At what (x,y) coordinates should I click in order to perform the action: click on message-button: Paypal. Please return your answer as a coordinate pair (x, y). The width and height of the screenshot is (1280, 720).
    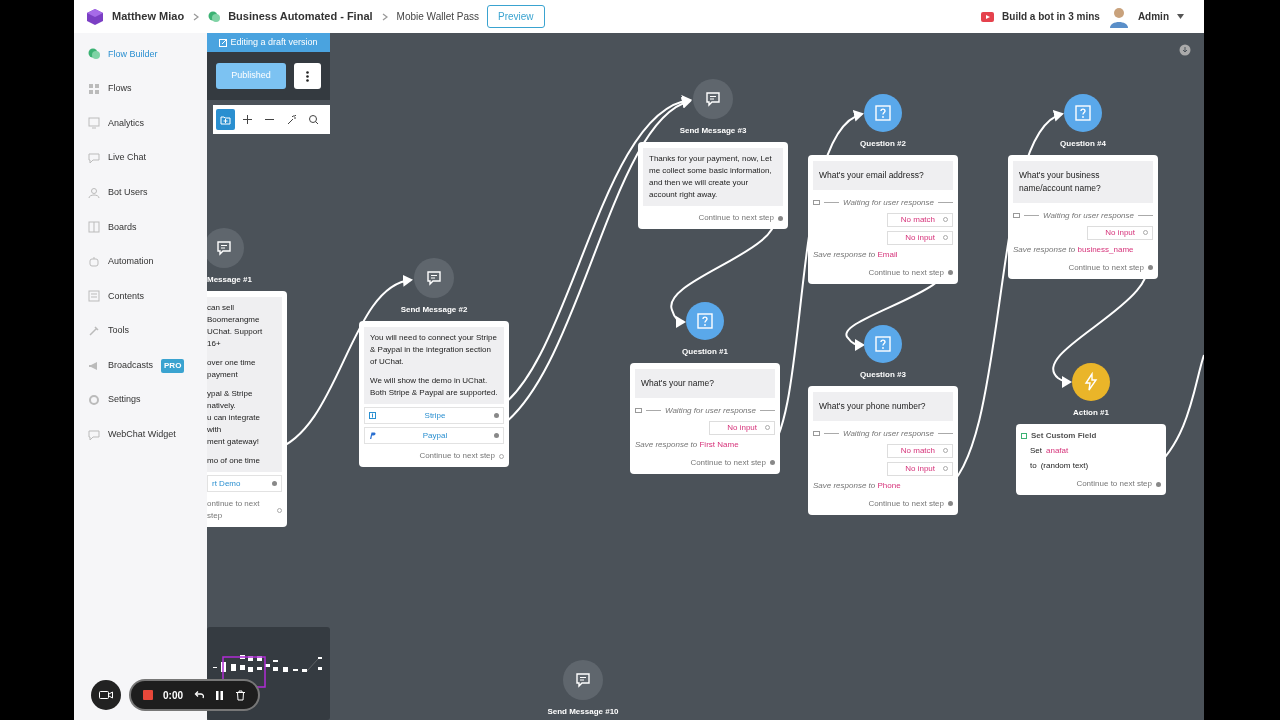
    Looking at the image, I should click on (434, 435).